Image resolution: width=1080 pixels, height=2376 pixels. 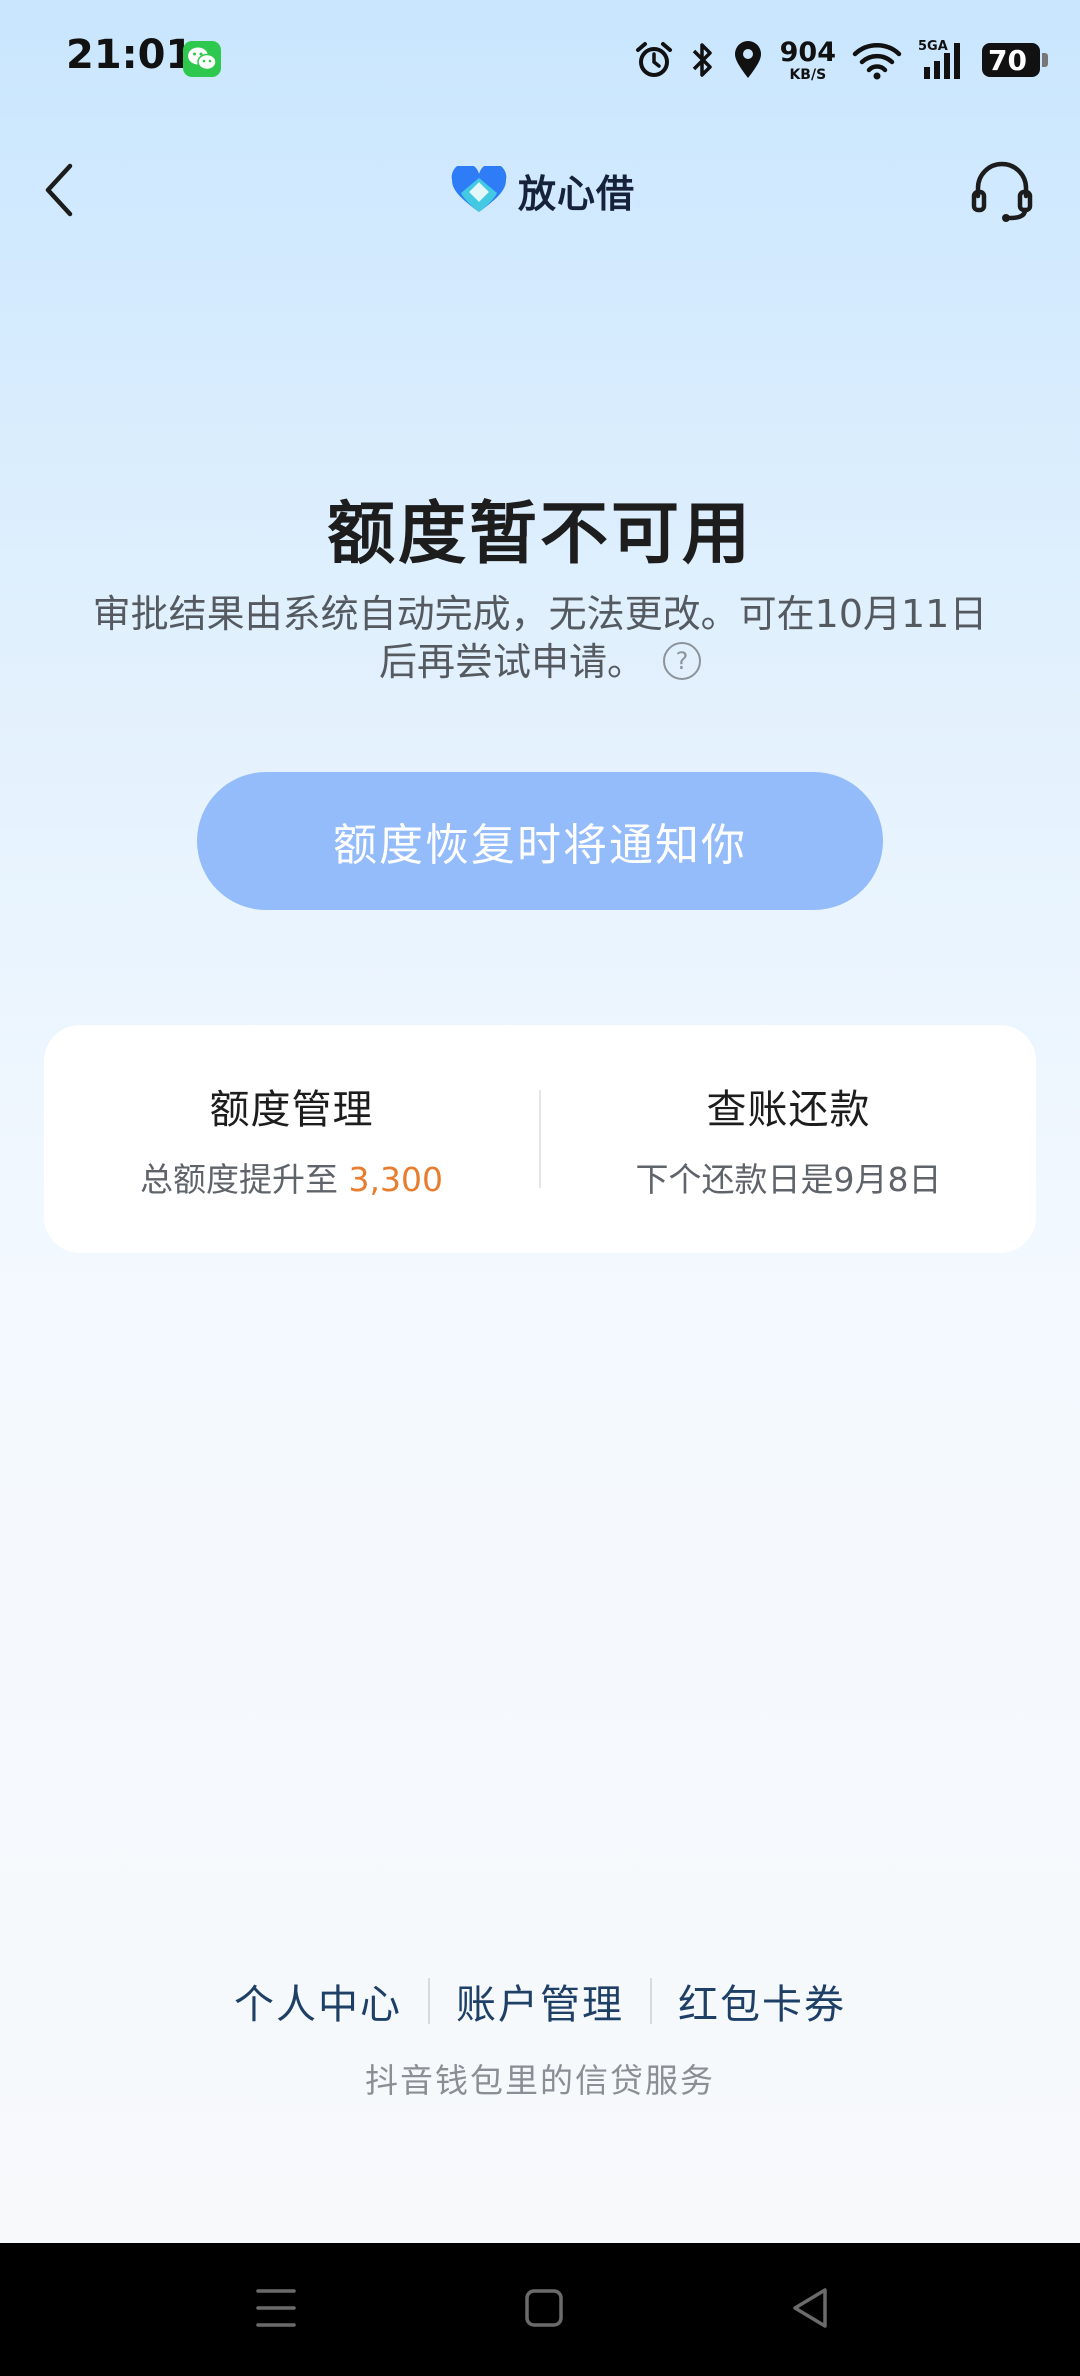 What do you see at coordinates (1002, 191) in the screenshot?
I see `headset-icon` at bounding box center [1002, 191].